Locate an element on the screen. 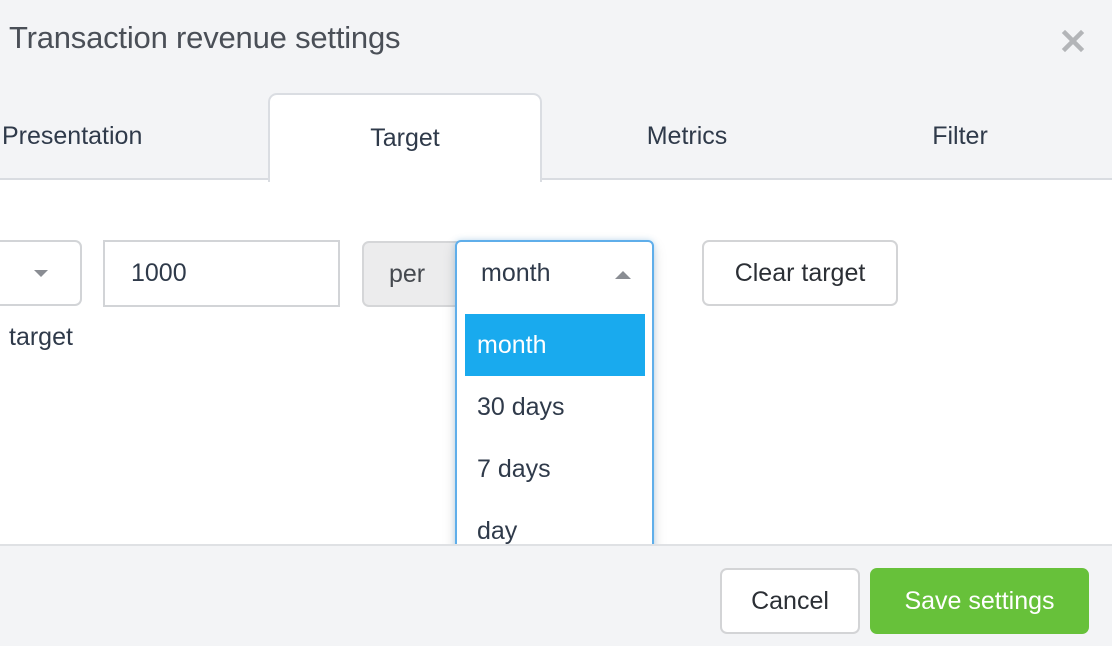 The image size is (1112, 646). period-current-value: month is located at coordinates (516, 273).